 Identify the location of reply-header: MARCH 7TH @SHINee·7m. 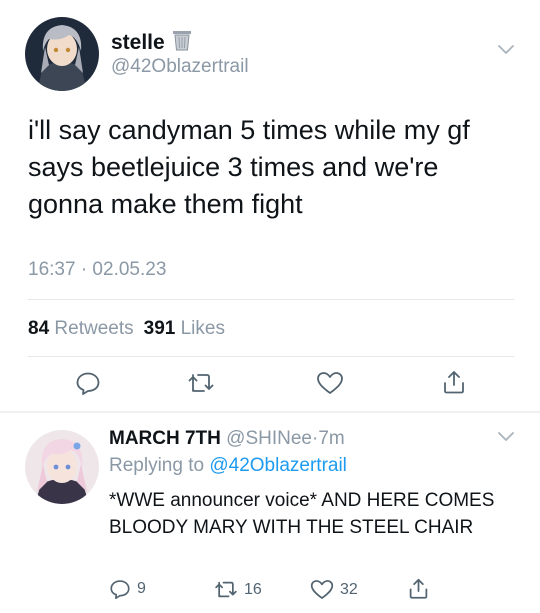
(227, 439).